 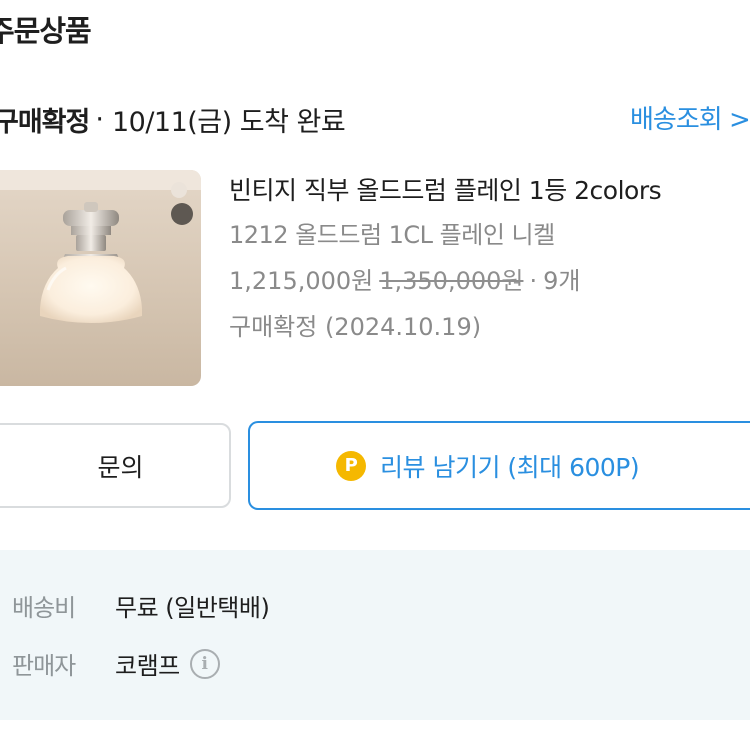 What do you see at coordinates (451, 281) in the screenshot?
I see `original-price: 1,350,000원` at bounding box center [451, 281].